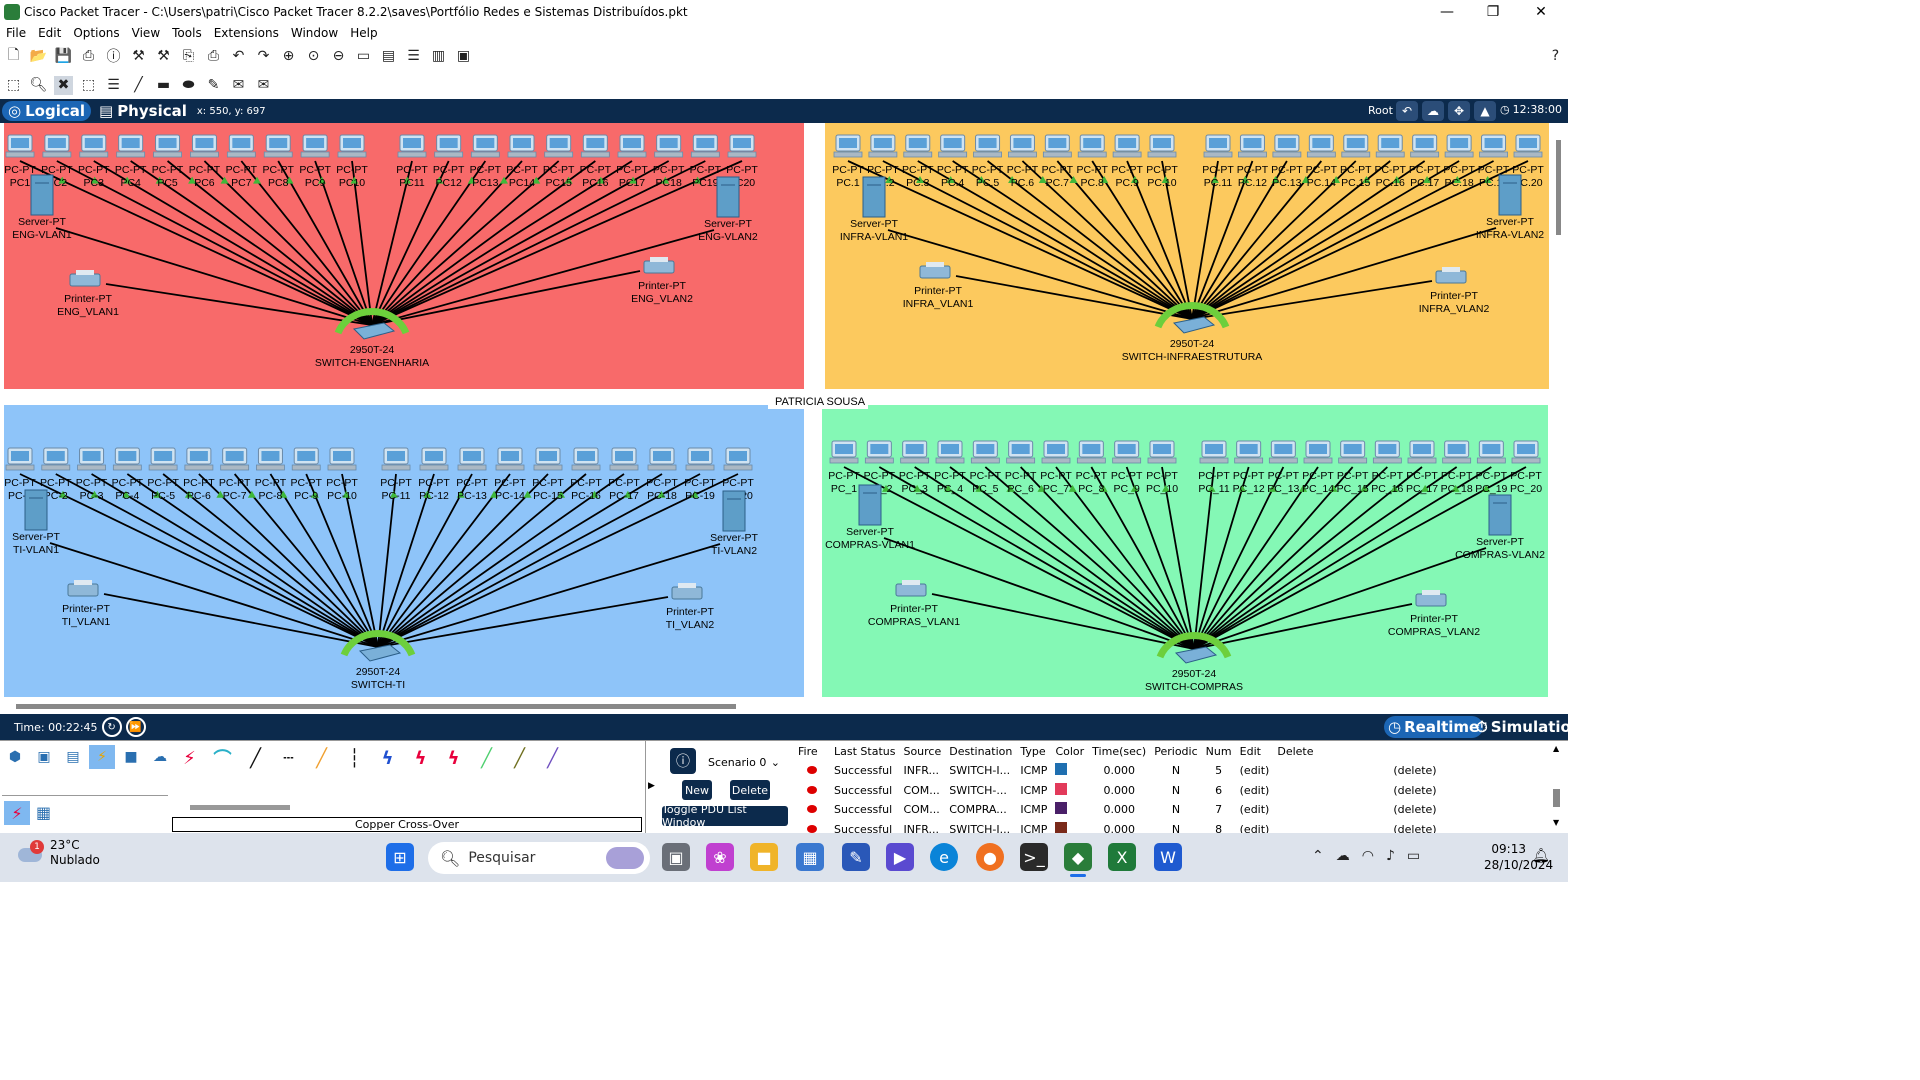 This screenshot has width=1920, height=1080. What do you see at coordinates (363, 33) in the screenshot?
I see `menu-help: Help` at bounding box center [363, 33].